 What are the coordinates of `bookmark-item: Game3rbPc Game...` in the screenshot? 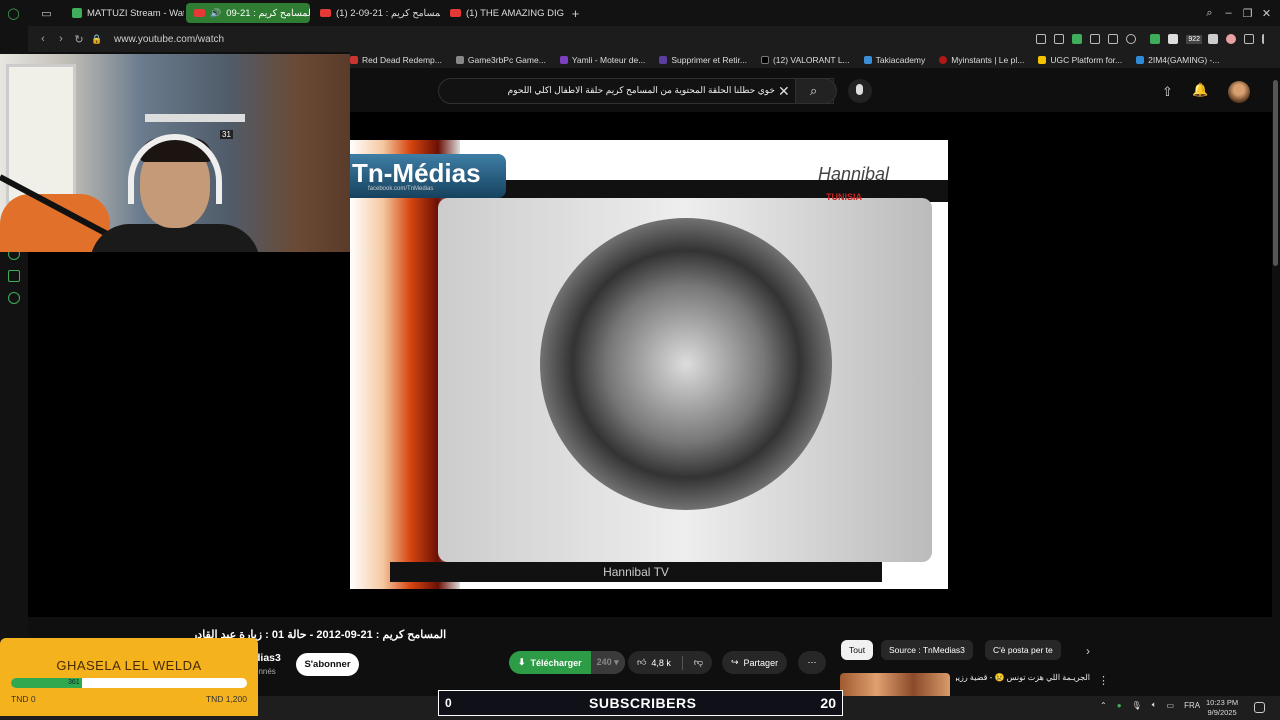 It's located at (500, 60).